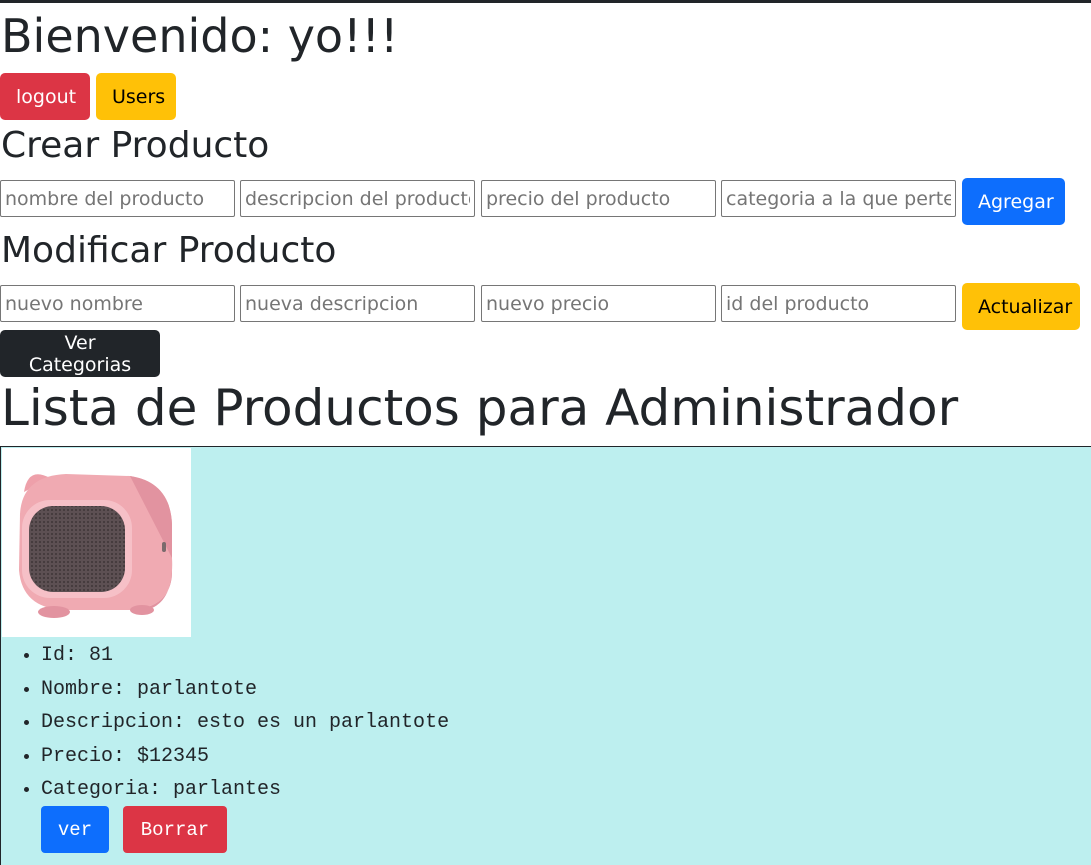  Describe the element at coordinates (96, 546) in the screenshot. I see `speaker-image` at that location.